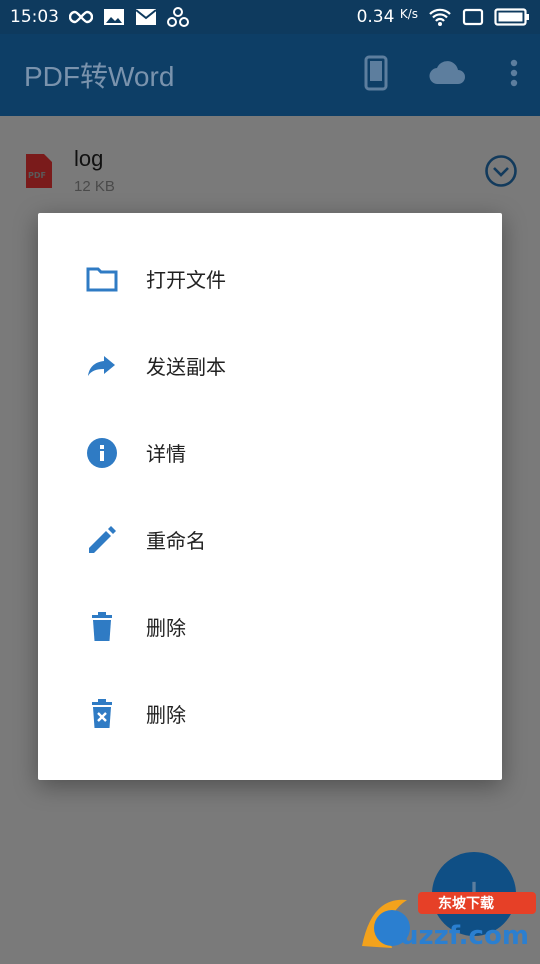  Describe the element at coordinates (466, 903) in the screenshot. I see `svg-text: 东坡下载` at that location.